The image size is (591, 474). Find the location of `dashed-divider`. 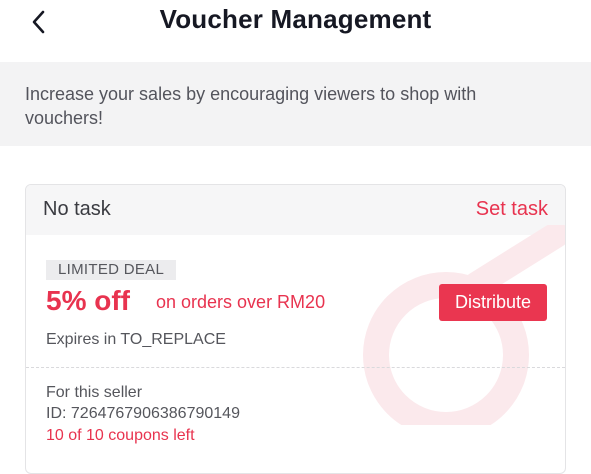

dashed-divider is located at coordinates (295, 367).